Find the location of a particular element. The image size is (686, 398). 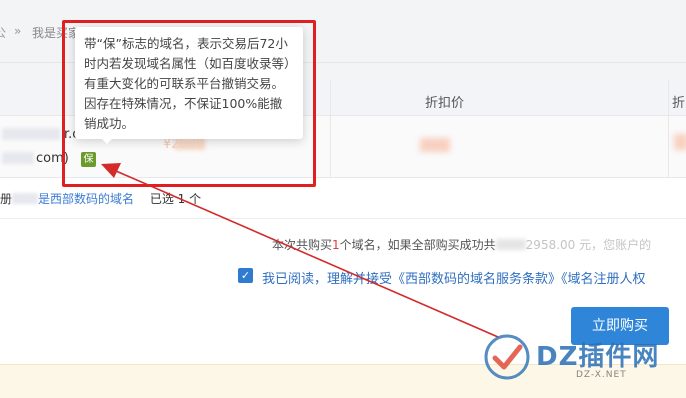

summary-count: 1 is located at coordinates (336, 245).